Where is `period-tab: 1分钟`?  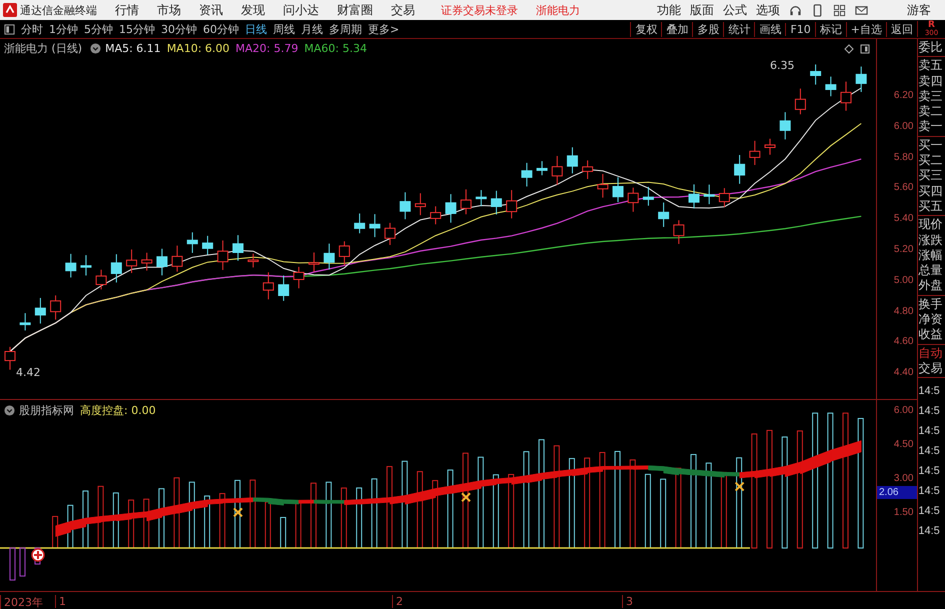
period-tab: 1分钟 is located at coordinates (63, 29).